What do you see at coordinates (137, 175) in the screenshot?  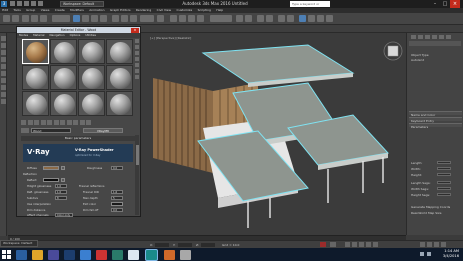 I see `material-editor-scrollbar` at bounding box center [137, 175].